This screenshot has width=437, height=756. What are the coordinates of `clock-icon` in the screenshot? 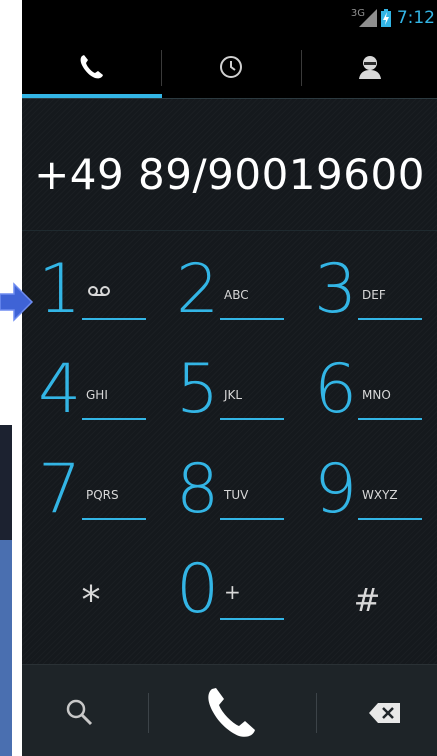 It's located at (231, 67).